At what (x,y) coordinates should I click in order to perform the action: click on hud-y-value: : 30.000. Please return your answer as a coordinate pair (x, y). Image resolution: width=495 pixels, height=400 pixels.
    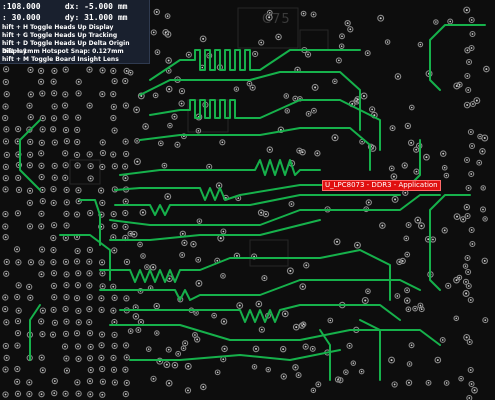
    Looking at the image, I should click on (21, 17).